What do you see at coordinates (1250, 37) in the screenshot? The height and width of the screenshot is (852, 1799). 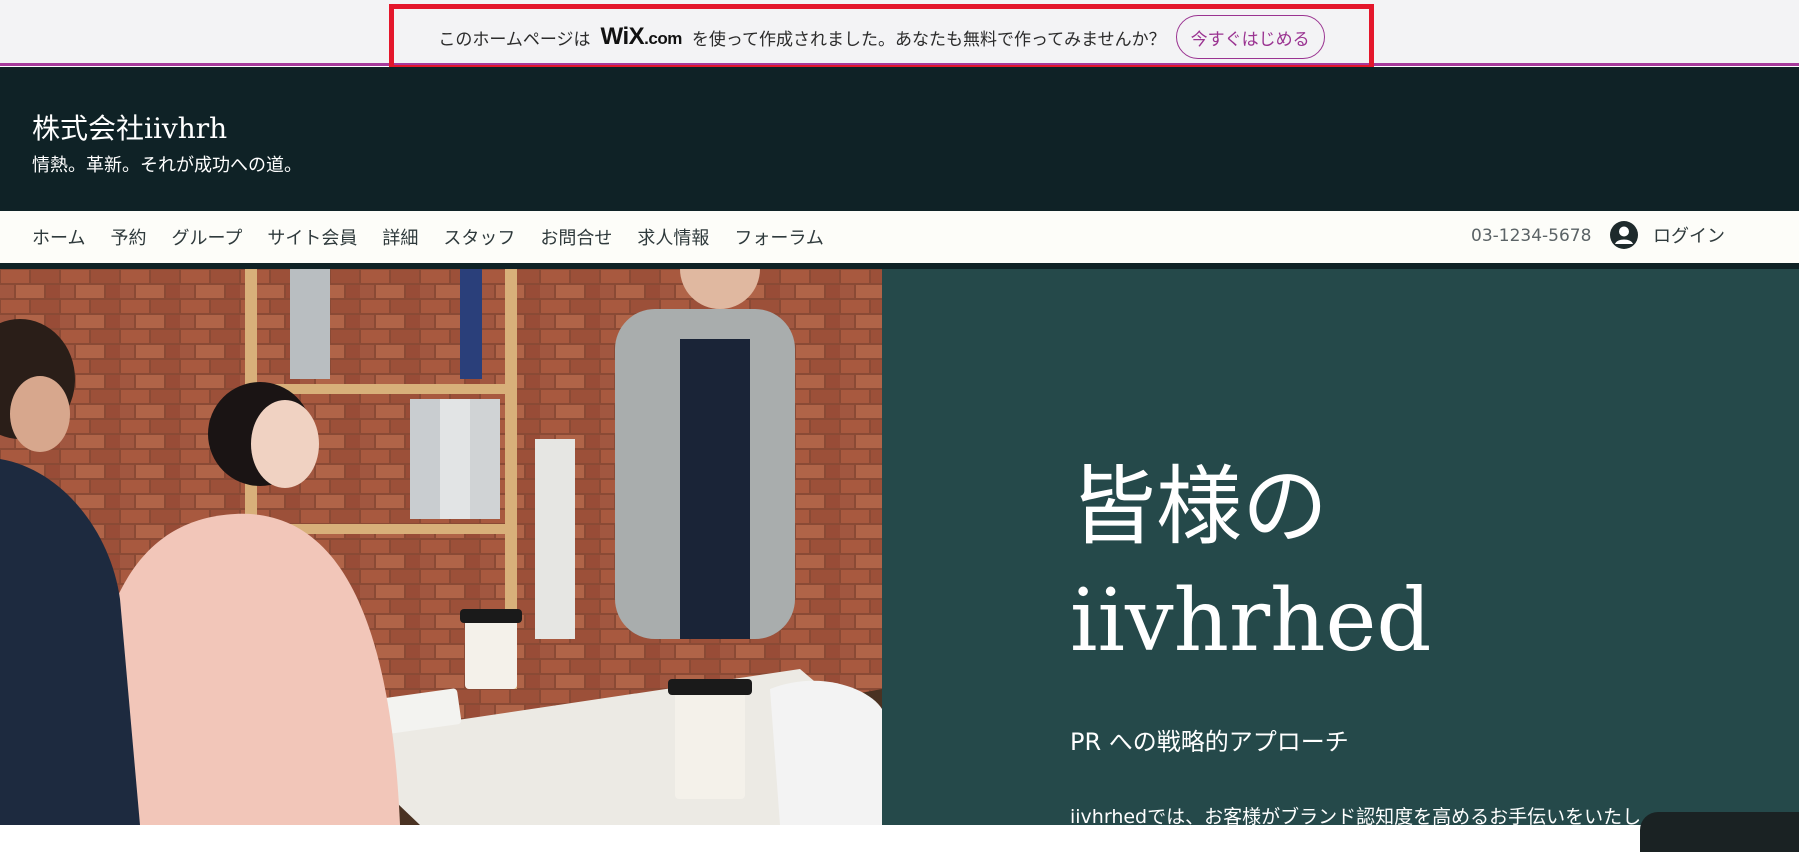 I see `start-now-button: 今すぐはじめる` at bounding box center [1250, 37].